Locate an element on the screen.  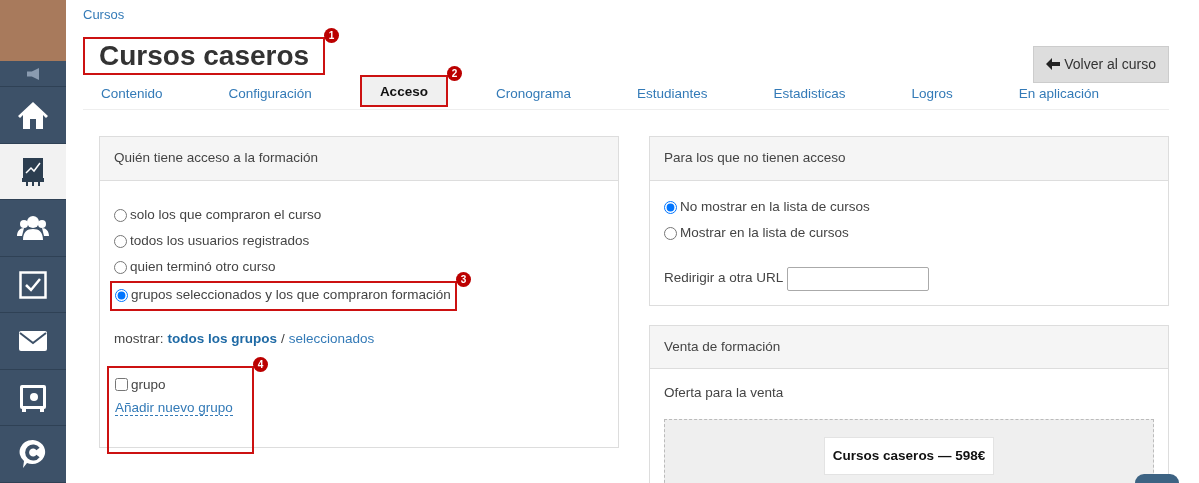
radio-option: grupos seleccionados y los que compraron formación is located at coordinates (283, 295).